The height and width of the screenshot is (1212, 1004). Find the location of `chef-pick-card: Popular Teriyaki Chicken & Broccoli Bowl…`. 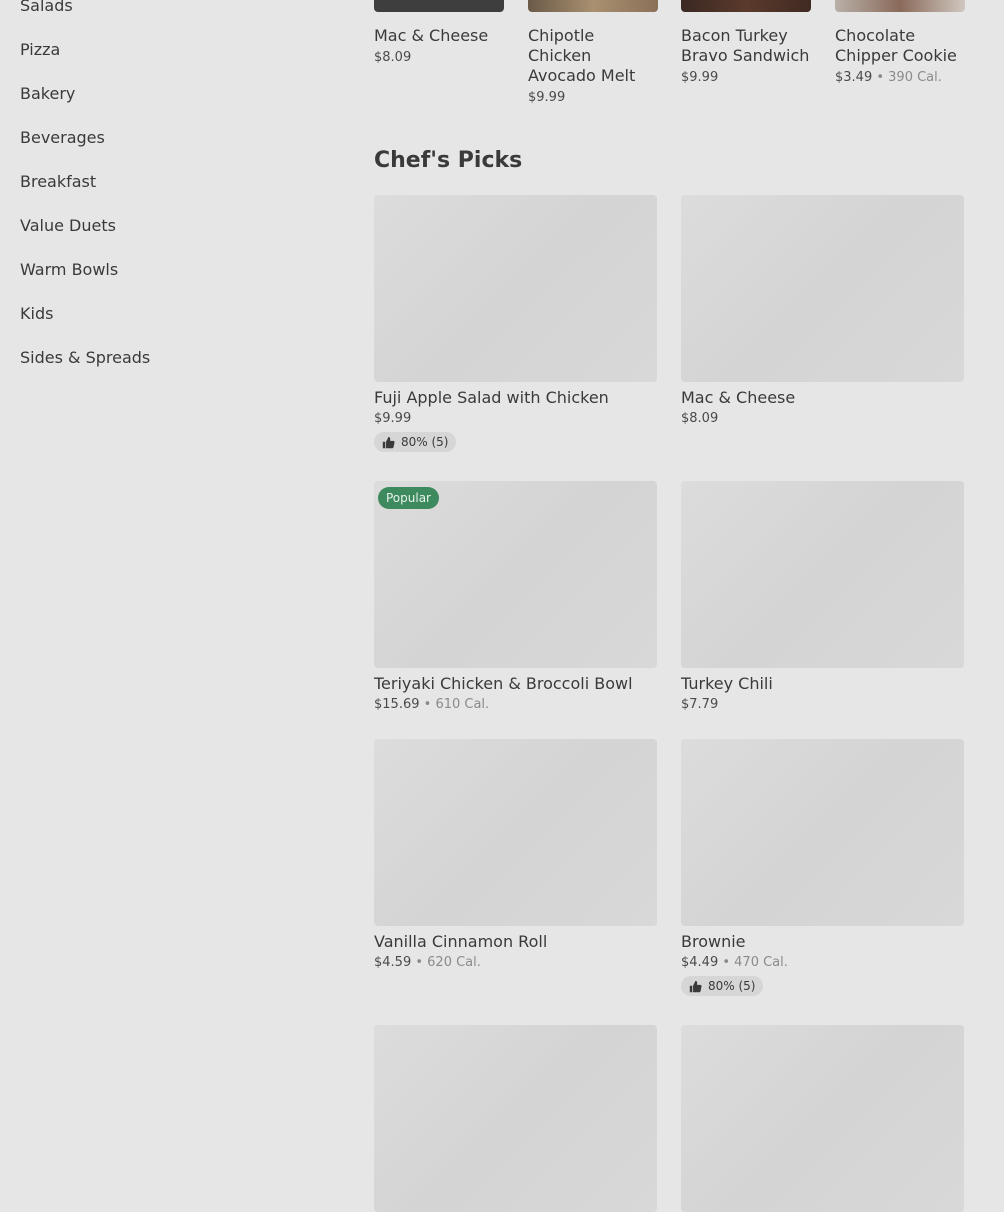

chef-pick-card: Popular Teriyaki Chicken & Broccoli Bowl… is located at coordinates (515, 596).